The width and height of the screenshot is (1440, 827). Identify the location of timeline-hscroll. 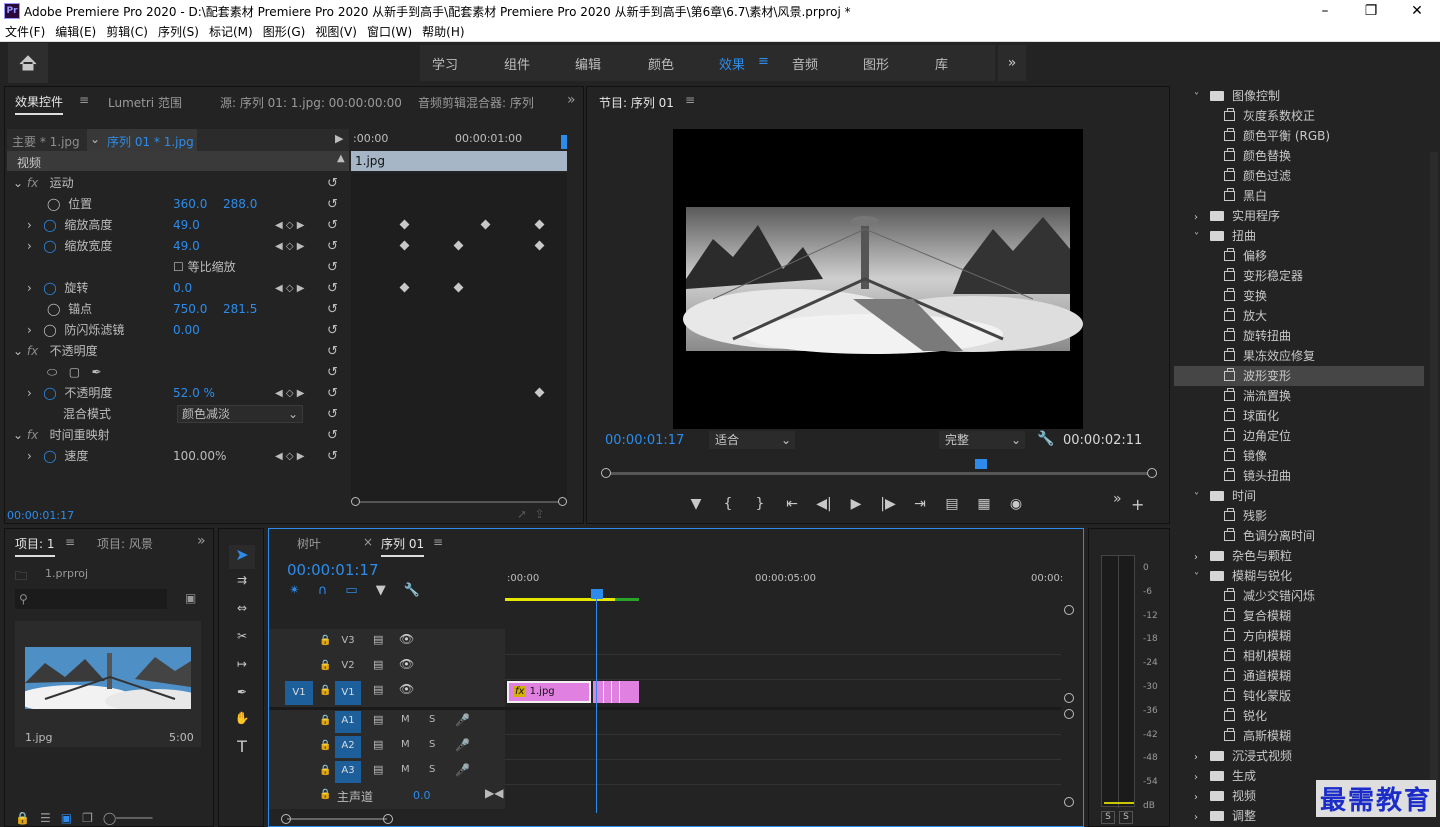
(671, 819).